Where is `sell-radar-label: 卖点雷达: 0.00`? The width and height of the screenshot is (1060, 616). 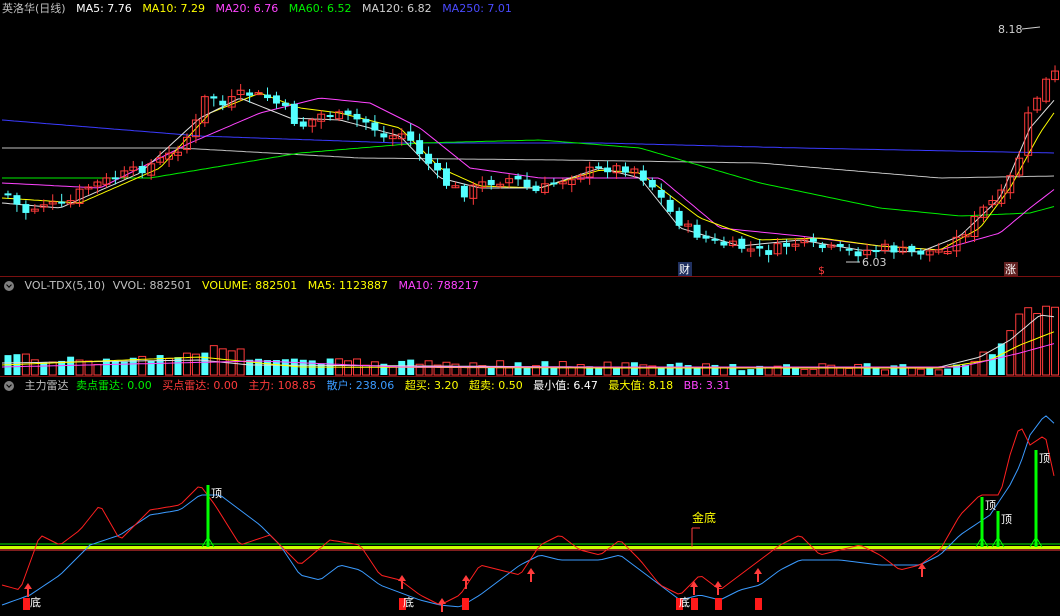
sell-radar-label: 卖点雷达: 0.00 is located at coordinates (114, 385).